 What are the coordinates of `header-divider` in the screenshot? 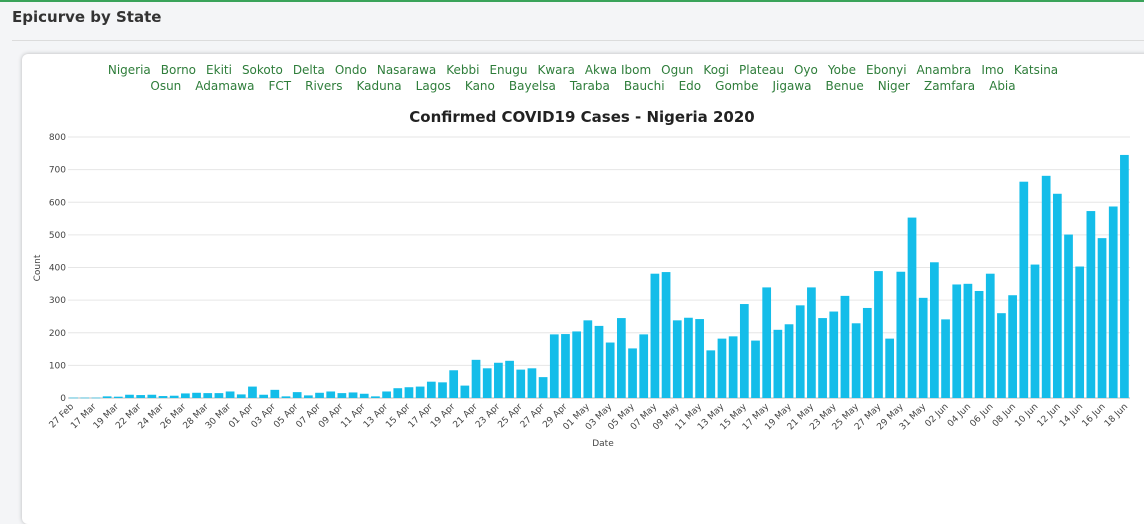 It's located at (578, 40).